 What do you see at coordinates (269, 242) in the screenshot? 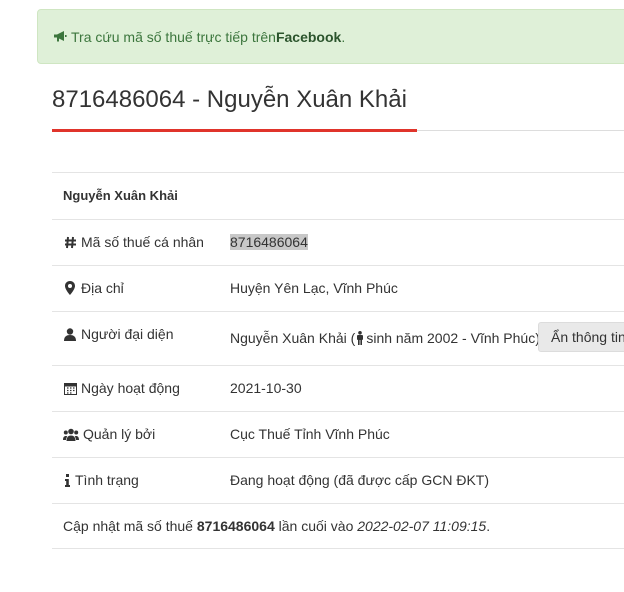
I see `tax-code-value: 8716486064` at bounding box center [269, 242].